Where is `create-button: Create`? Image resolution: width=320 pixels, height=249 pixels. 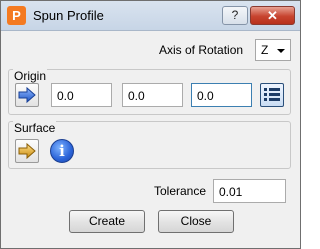
create-button: Create is located at coordinates (107, 221).